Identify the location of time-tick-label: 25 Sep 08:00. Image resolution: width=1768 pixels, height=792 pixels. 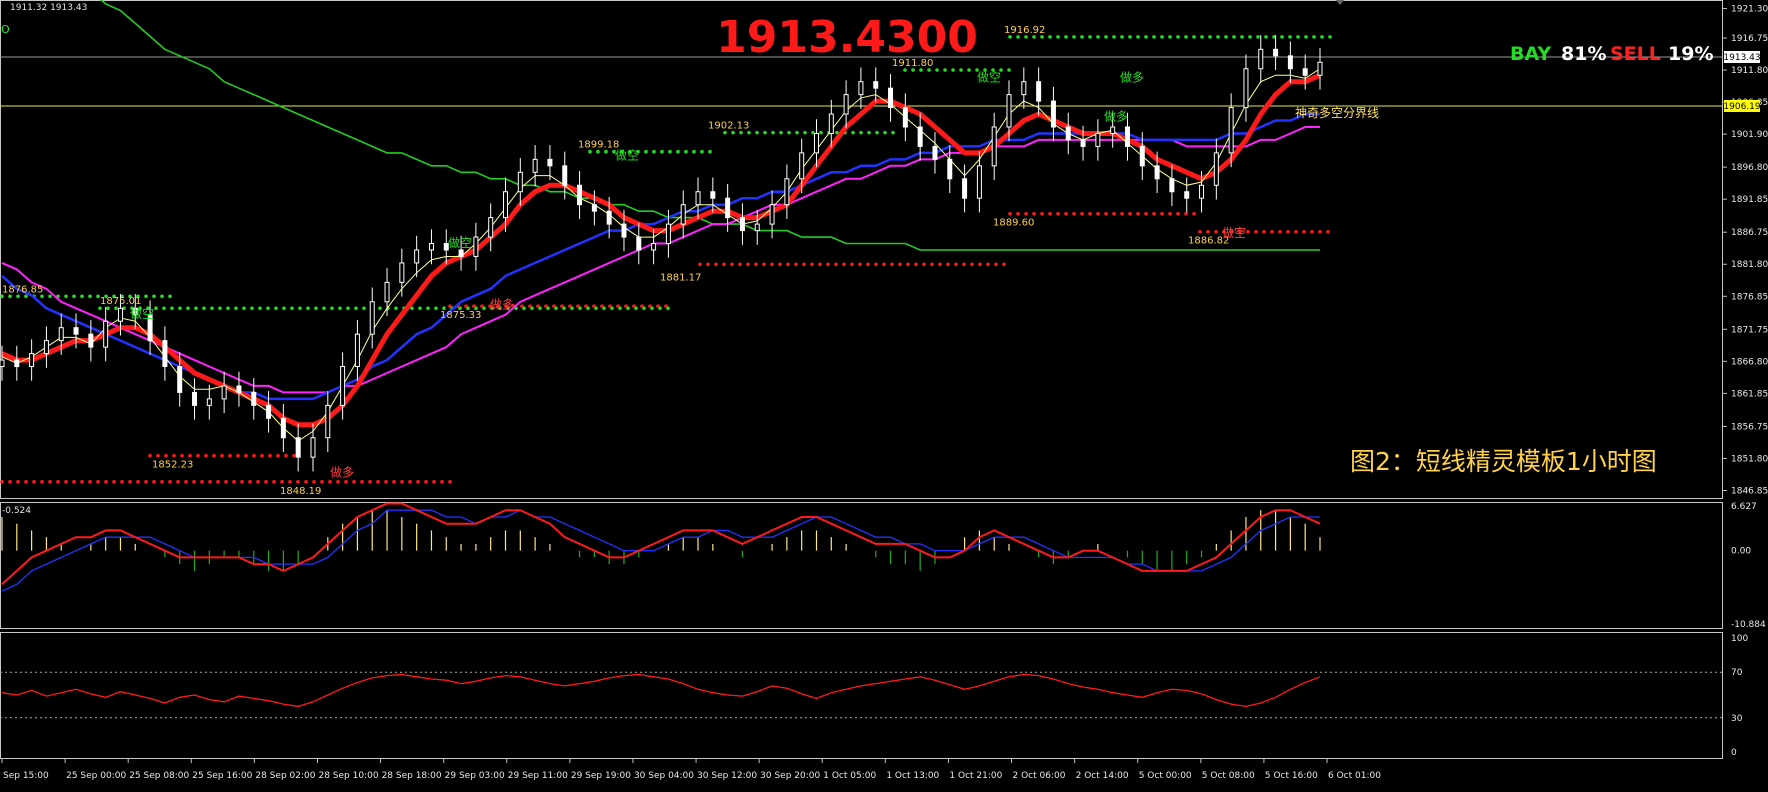
(159, 776).